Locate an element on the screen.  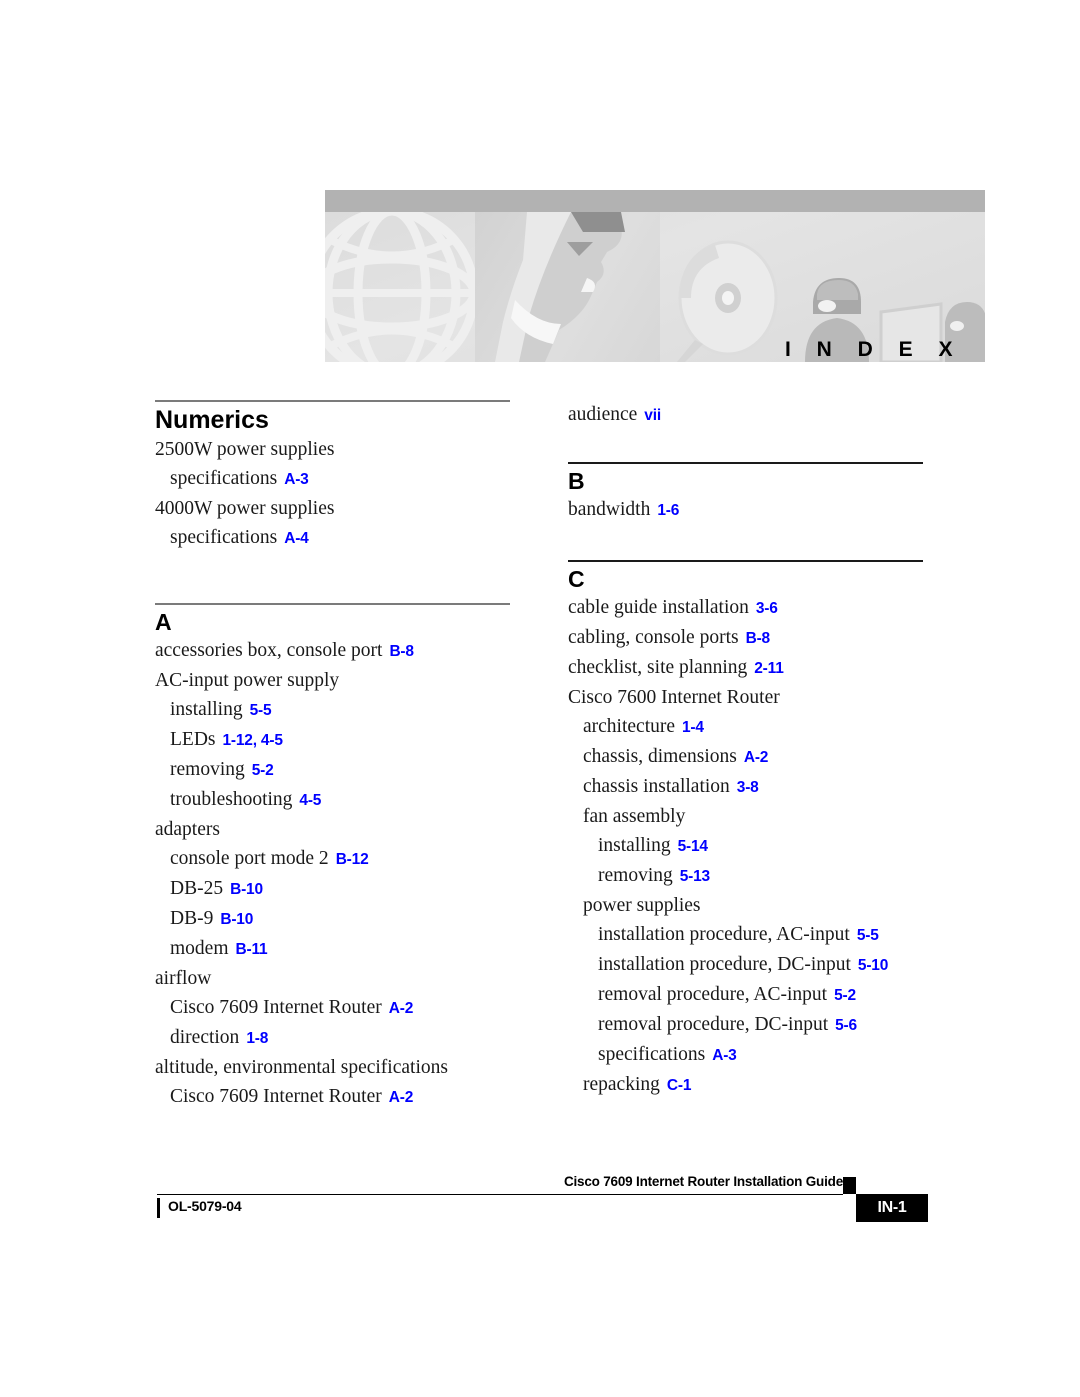
index-entry: 4000W power supplies is located at coordinates (332, 508).